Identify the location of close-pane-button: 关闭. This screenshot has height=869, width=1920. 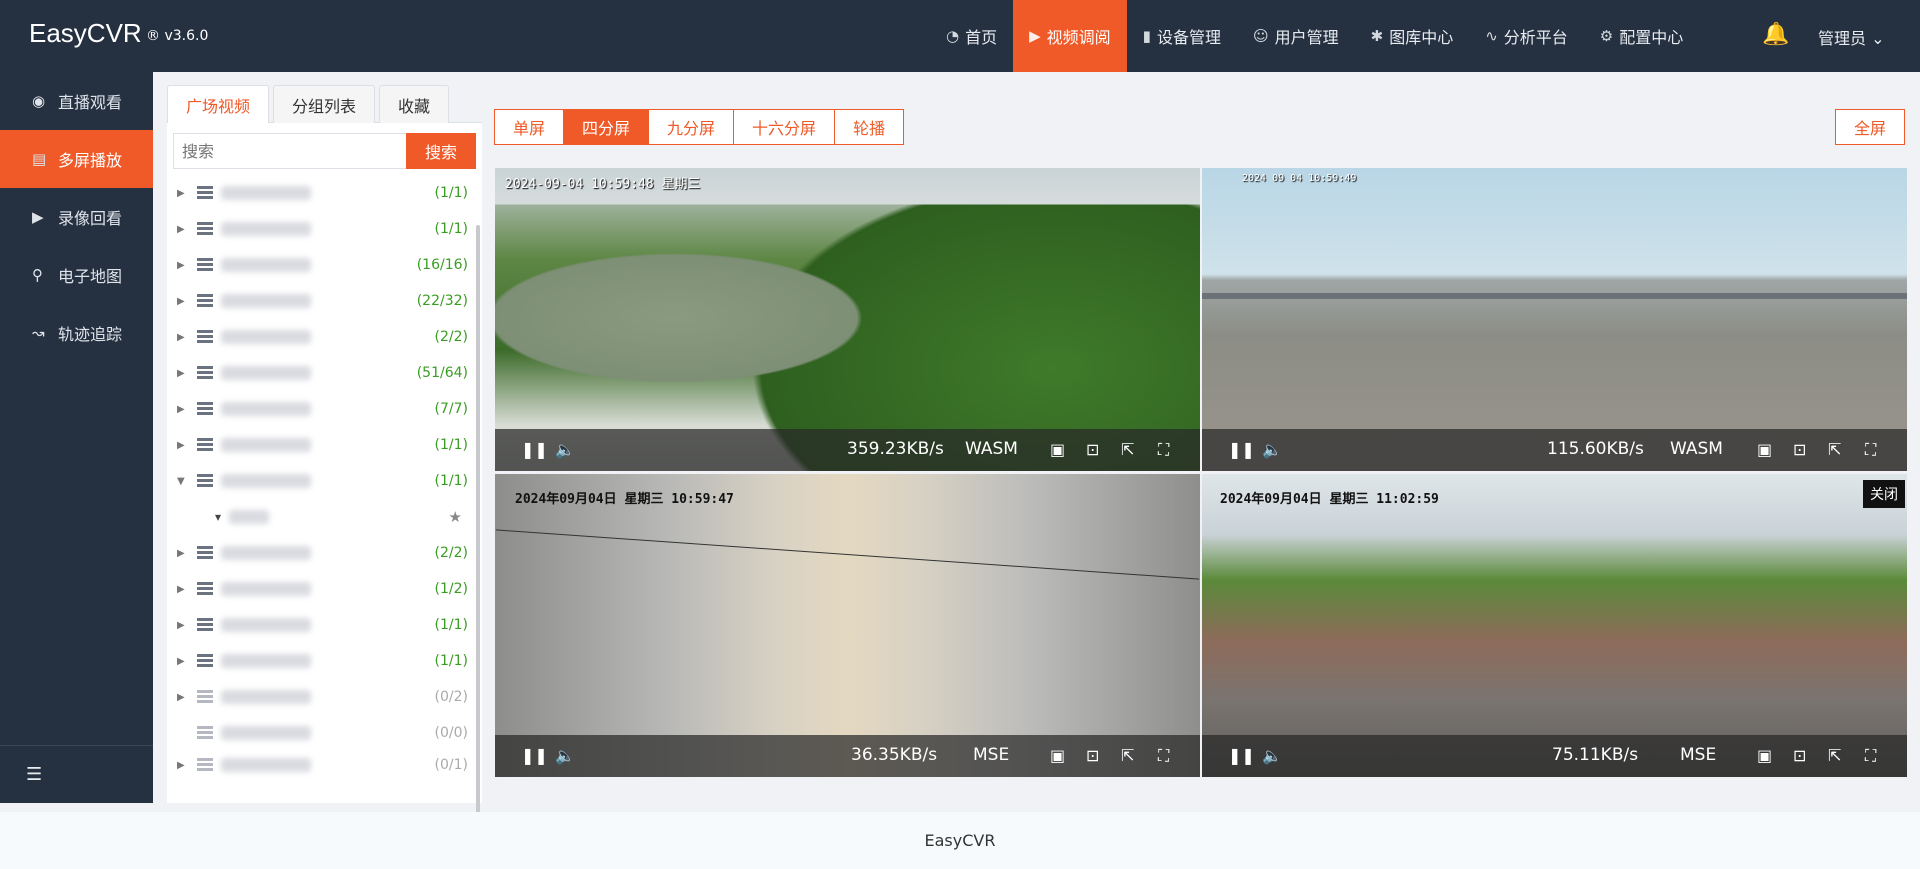
(1884, 494).